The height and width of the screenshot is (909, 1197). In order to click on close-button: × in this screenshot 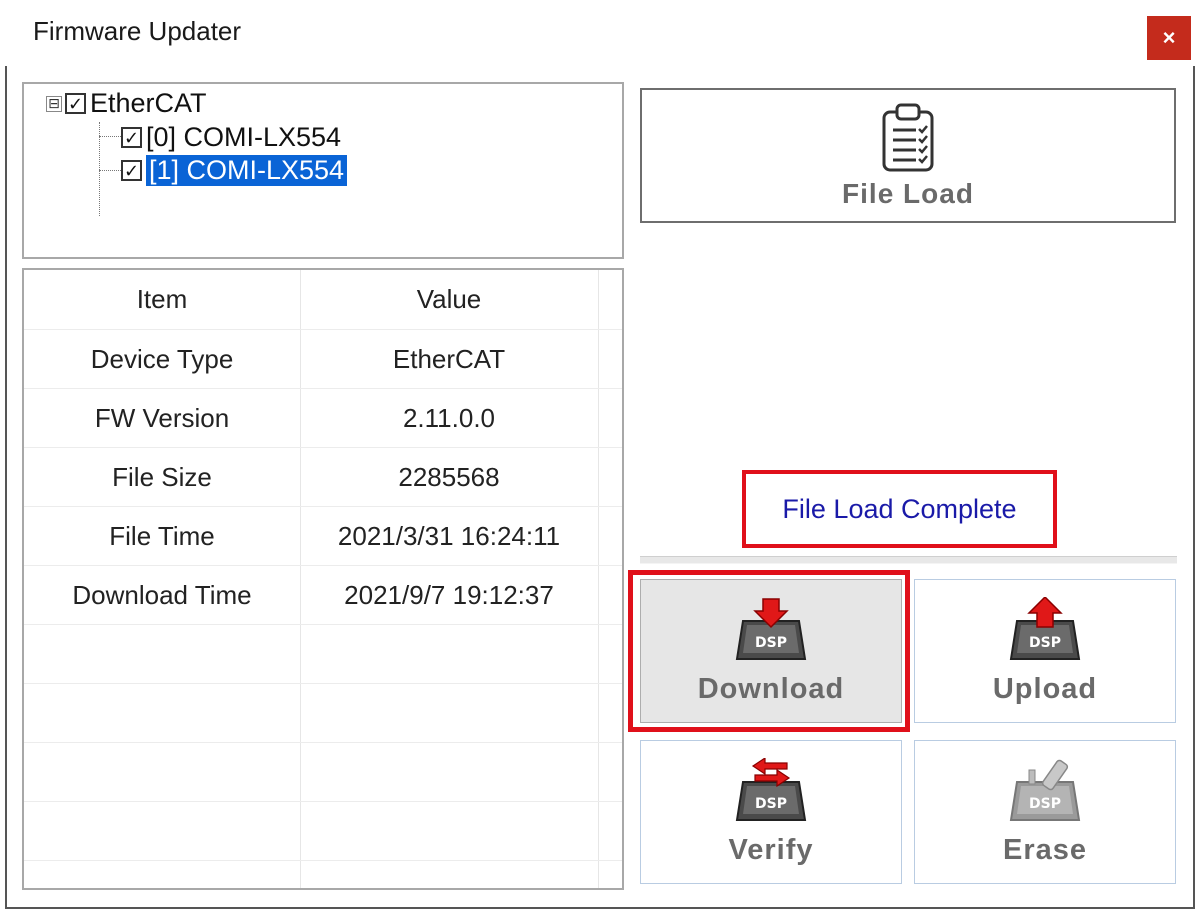, I will do `click(1169, 38)`.